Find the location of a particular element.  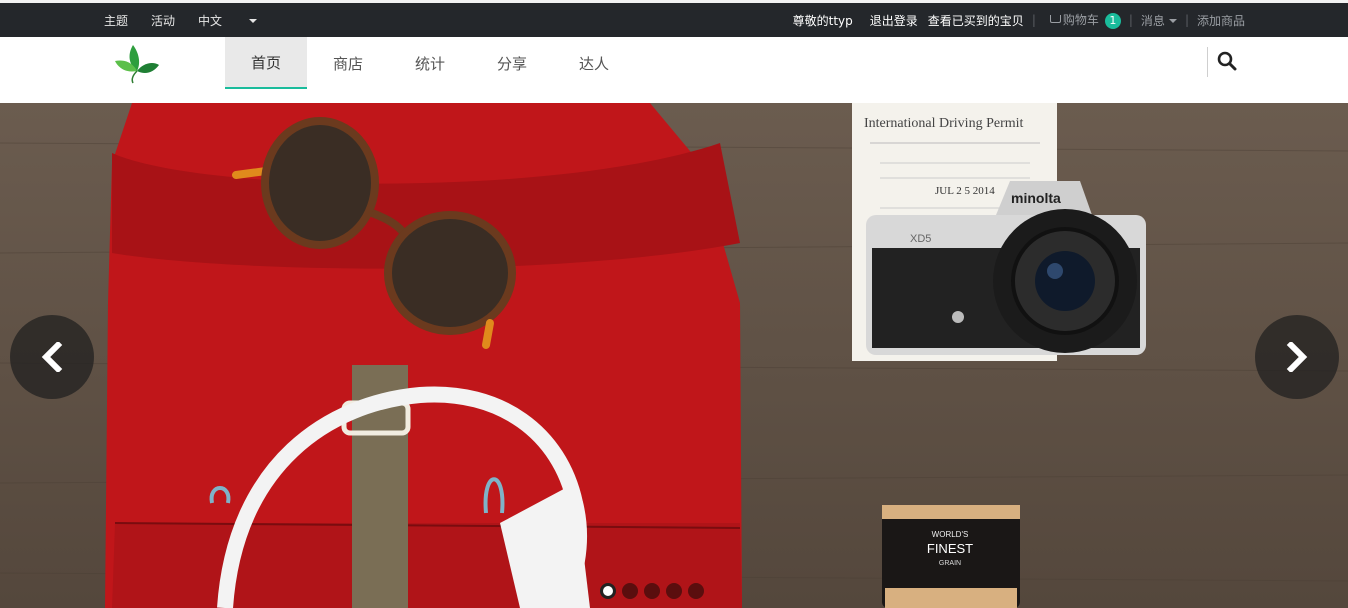

topbar-link-activity: 活动 is located at coordinates (163, 20).